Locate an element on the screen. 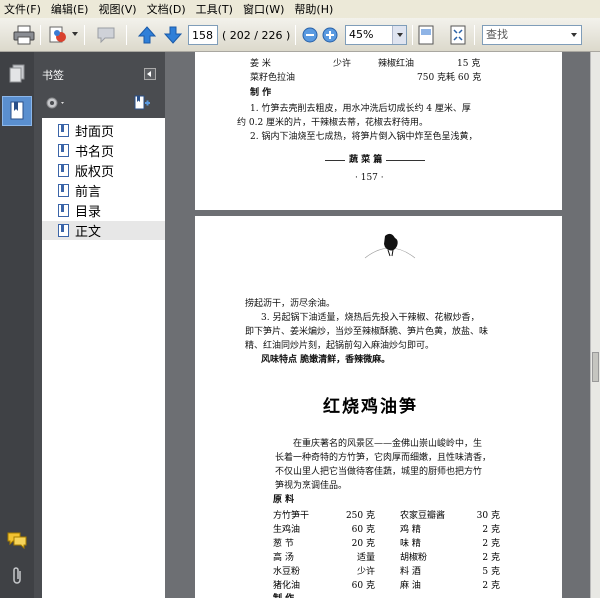  bookmark-label: 书名页 is located at coordinates (95, 152).